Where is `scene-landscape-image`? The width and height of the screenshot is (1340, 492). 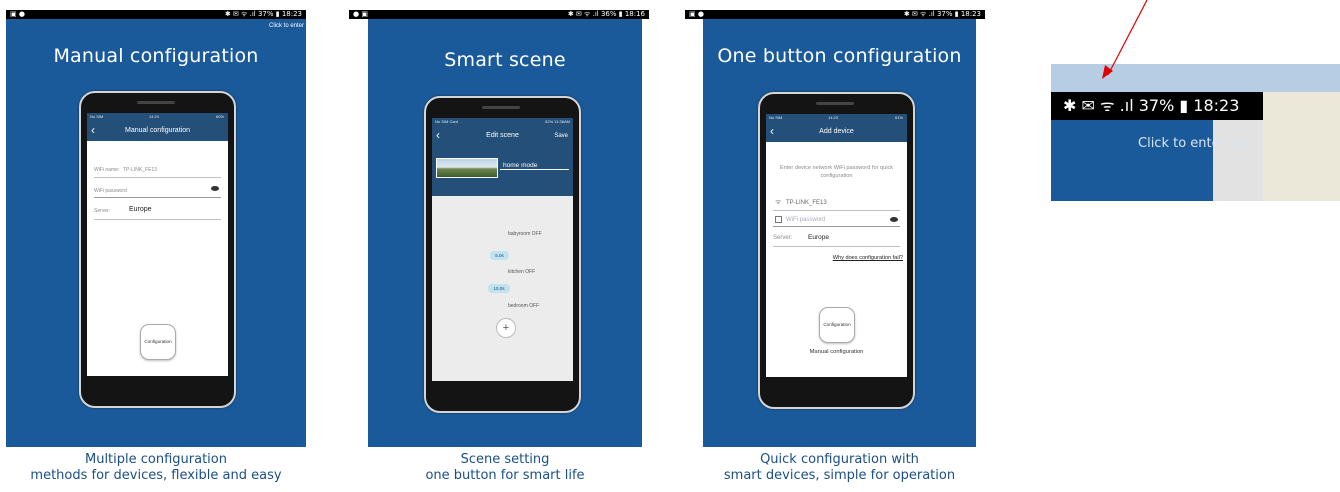 scene-landscape-image is located at coordinates (467, 168).